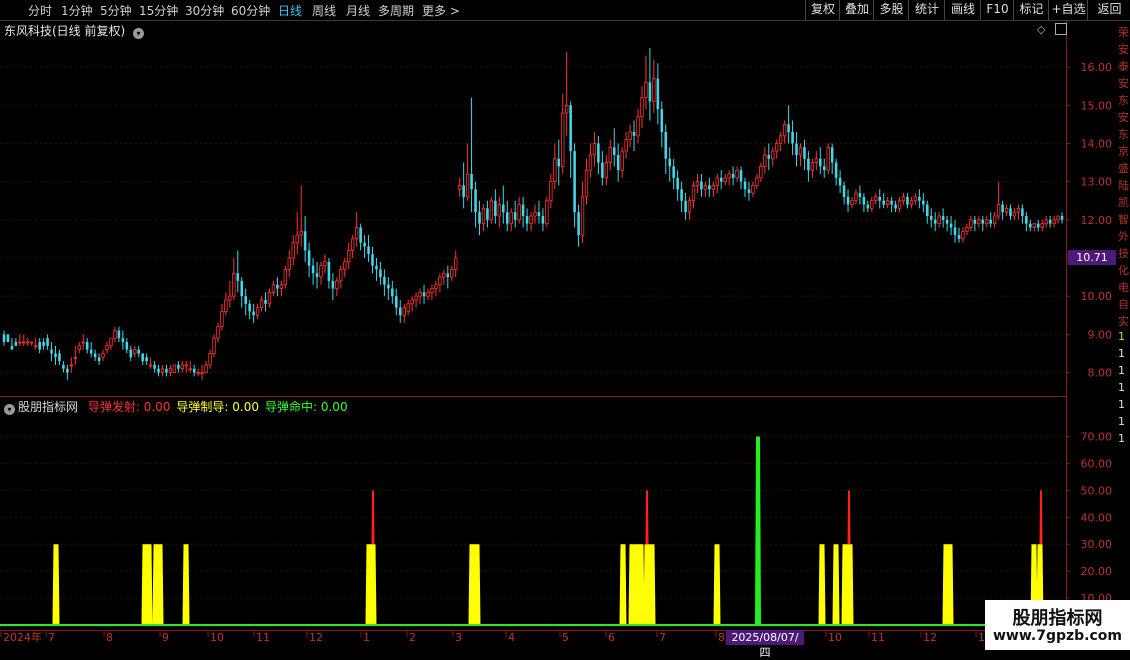 Image resolution: width=1130 pixels, height=660 pixels. I want to click on toolbar-button-0: 复权, so click(822, 10).